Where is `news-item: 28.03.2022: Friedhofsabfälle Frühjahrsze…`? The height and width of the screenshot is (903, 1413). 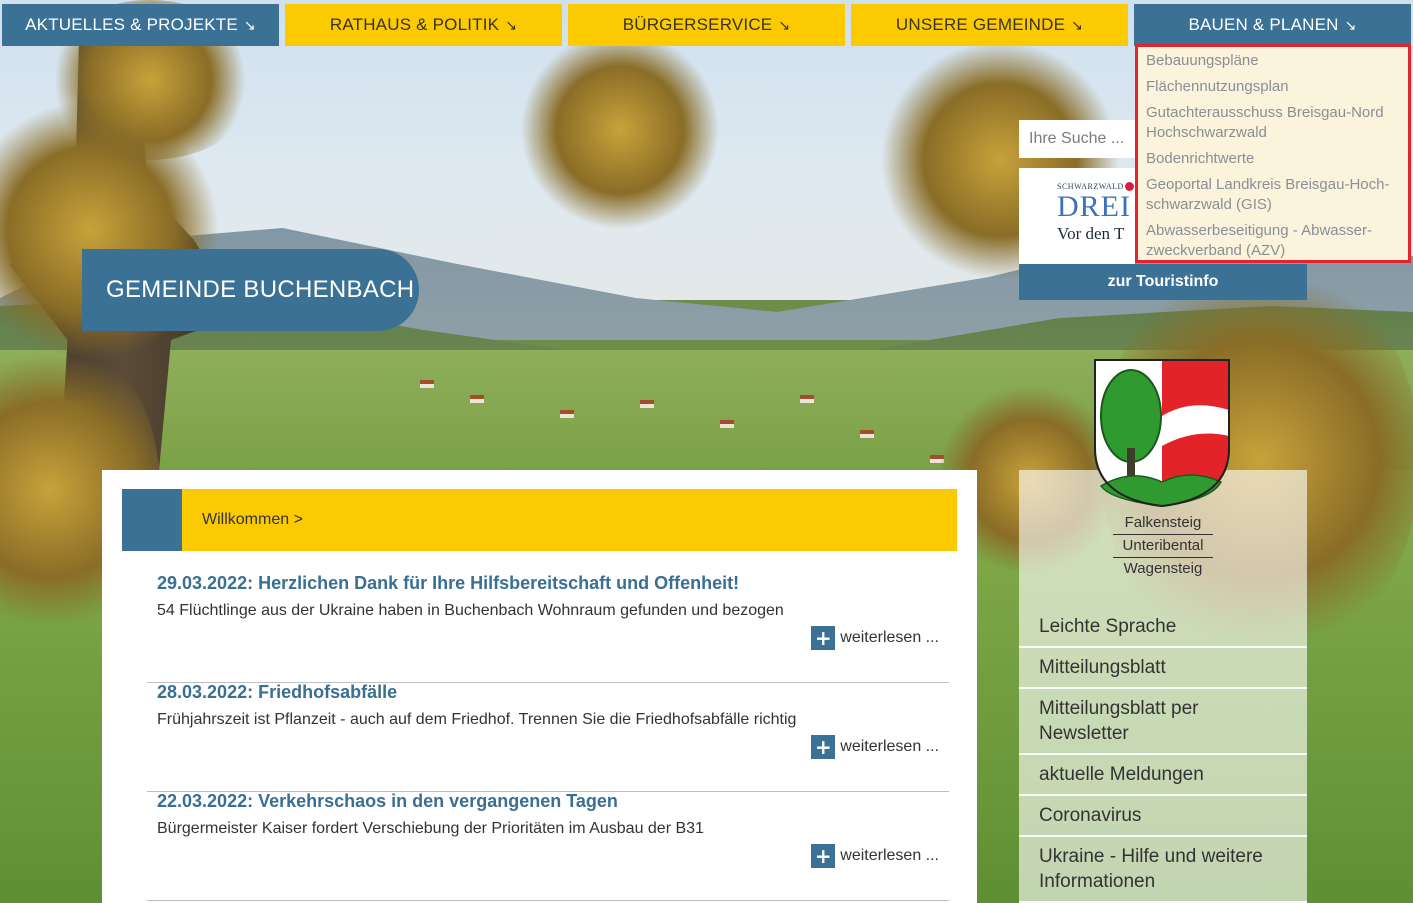
news-item: 28.03.2022: Friedhofsabfälle Frühjahrsze… is located at coordinates (548, 737).